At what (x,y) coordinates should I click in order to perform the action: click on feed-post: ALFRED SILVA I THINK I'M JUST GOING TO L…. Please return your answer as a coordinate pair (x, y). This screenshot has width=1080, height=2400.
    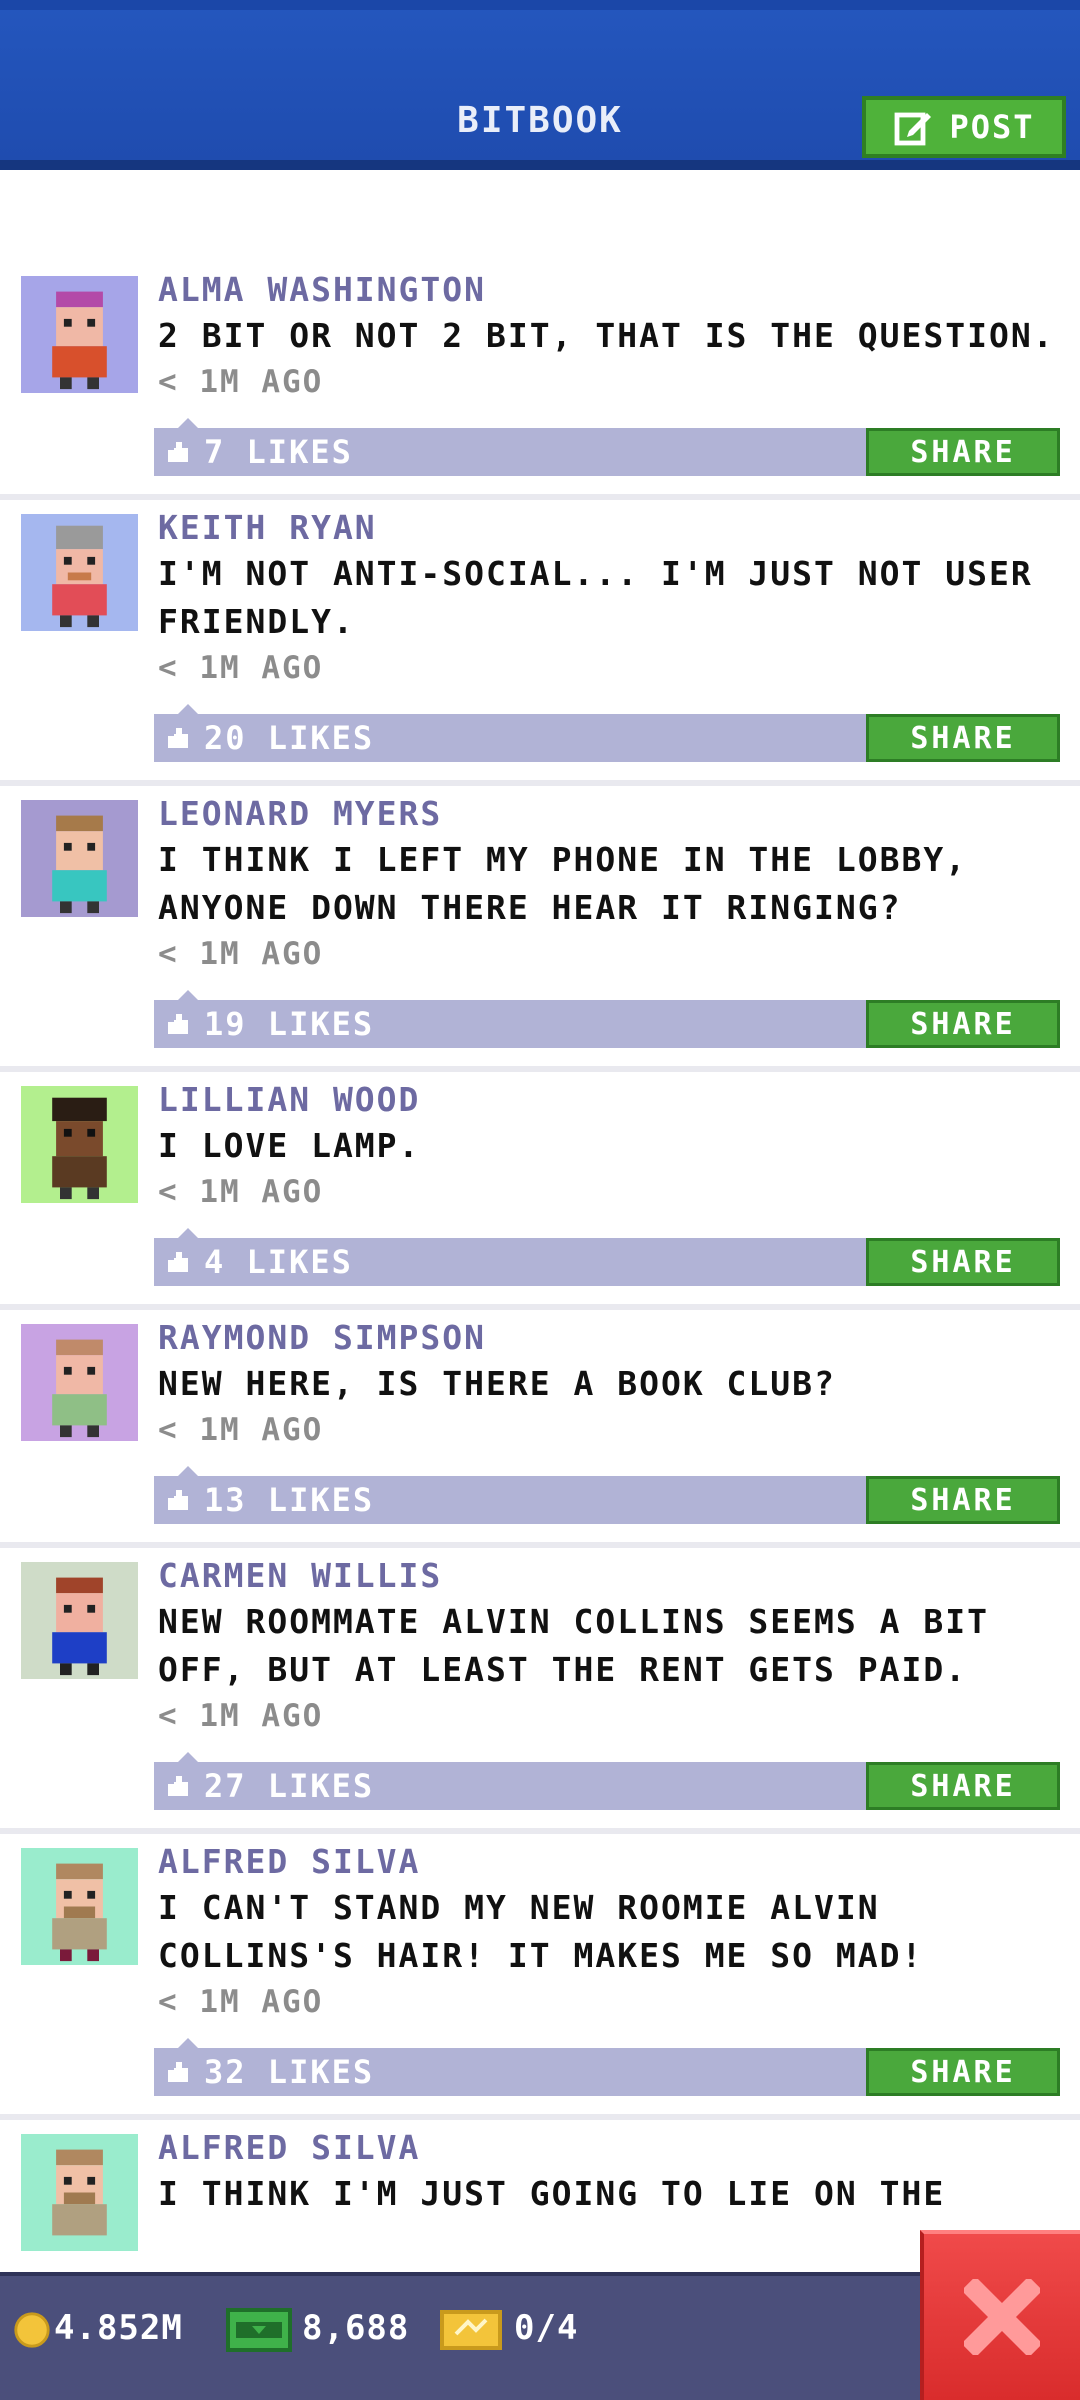
    Looking at the image, I should click on (540, 2185).